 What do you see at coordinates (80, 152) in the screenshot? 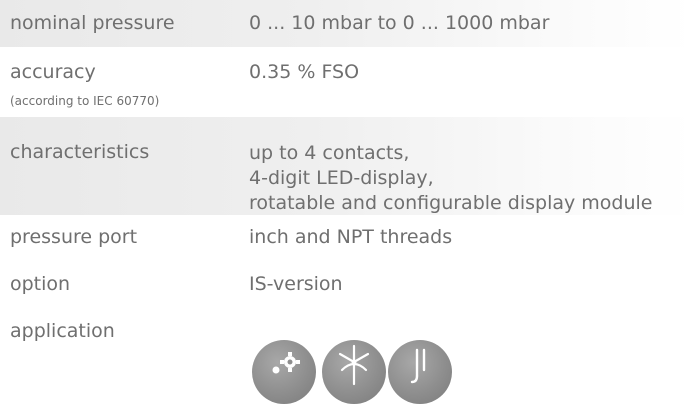
I see `spec-label: characteristics` at bounding box center [80, 152].